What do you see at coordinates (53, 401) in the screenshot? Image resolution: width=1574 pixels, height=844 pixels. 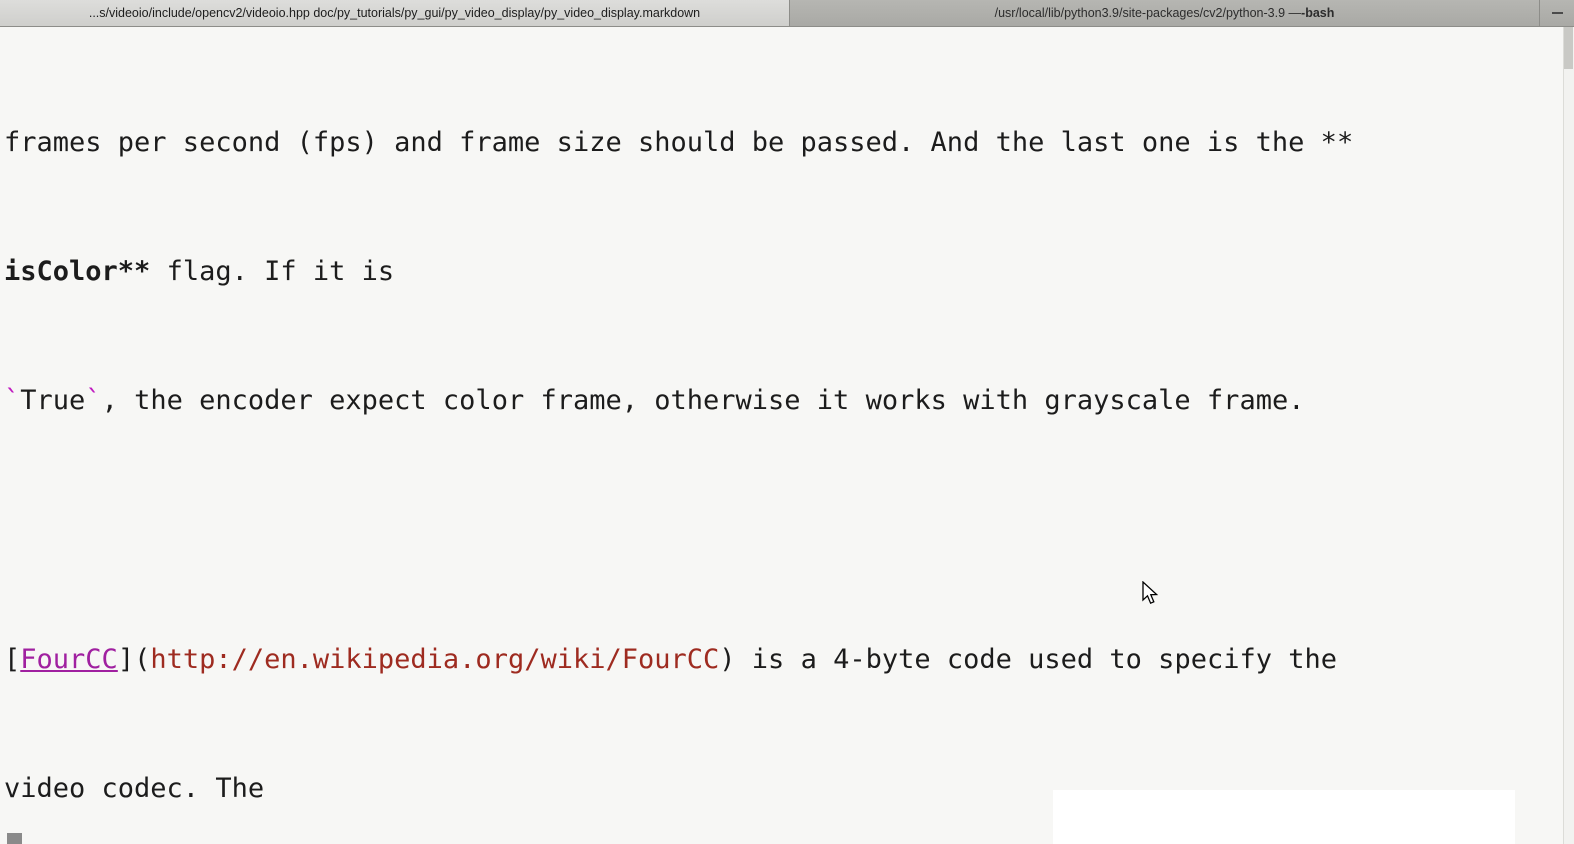 I see `line-3-code: True` at bounding box center [53, 401].